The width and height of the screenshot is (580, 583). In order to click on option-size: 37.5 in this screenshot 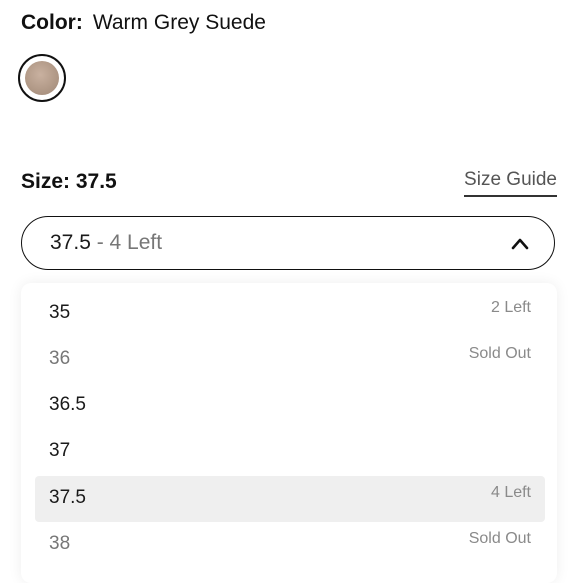, I will do `click(67, 497)`.